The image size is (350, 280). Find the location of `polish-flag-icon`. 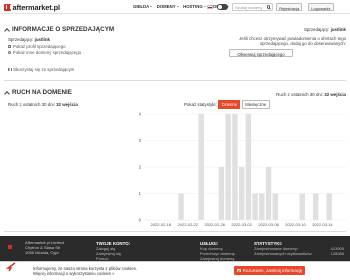

polish-flag-icon is located at coordinates (210, 6).